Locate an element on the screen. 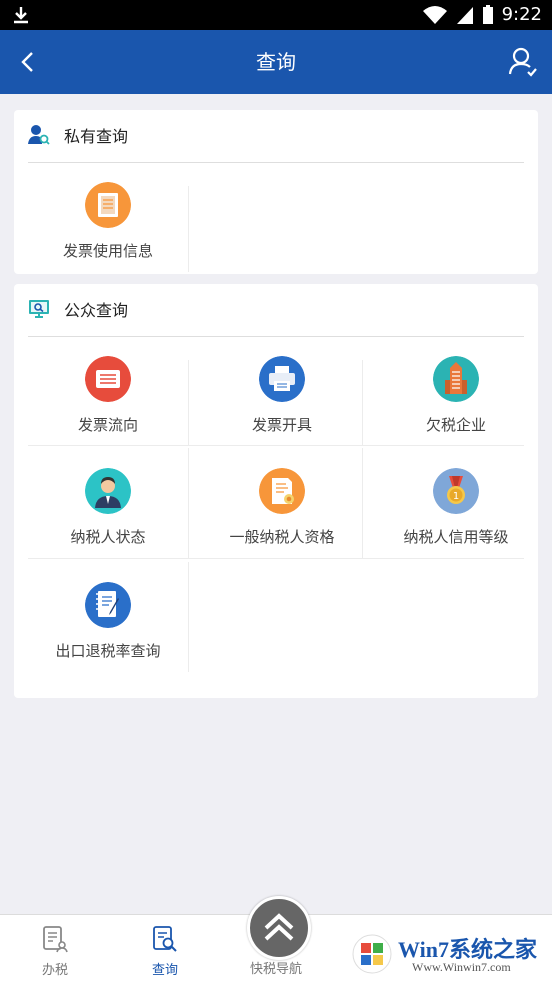  user-icon is located at coordinates (523, 62).